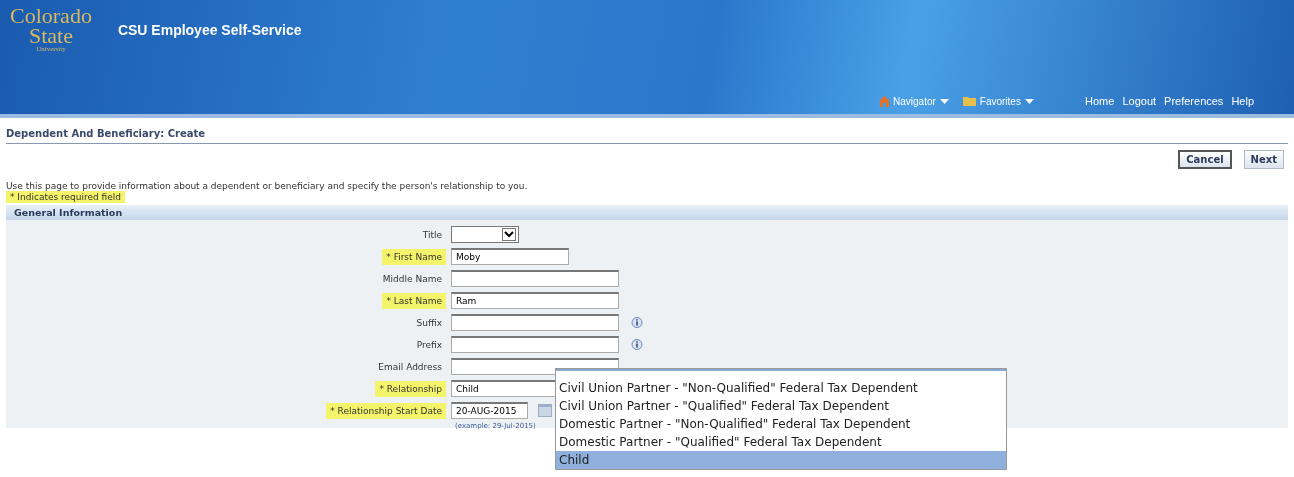 This screenshot has width=1294, height=477. I want to click on dropdown-option: Civil Union Partner - "Non-Qualified" Federal Tax Dependent, so click(781, 388).